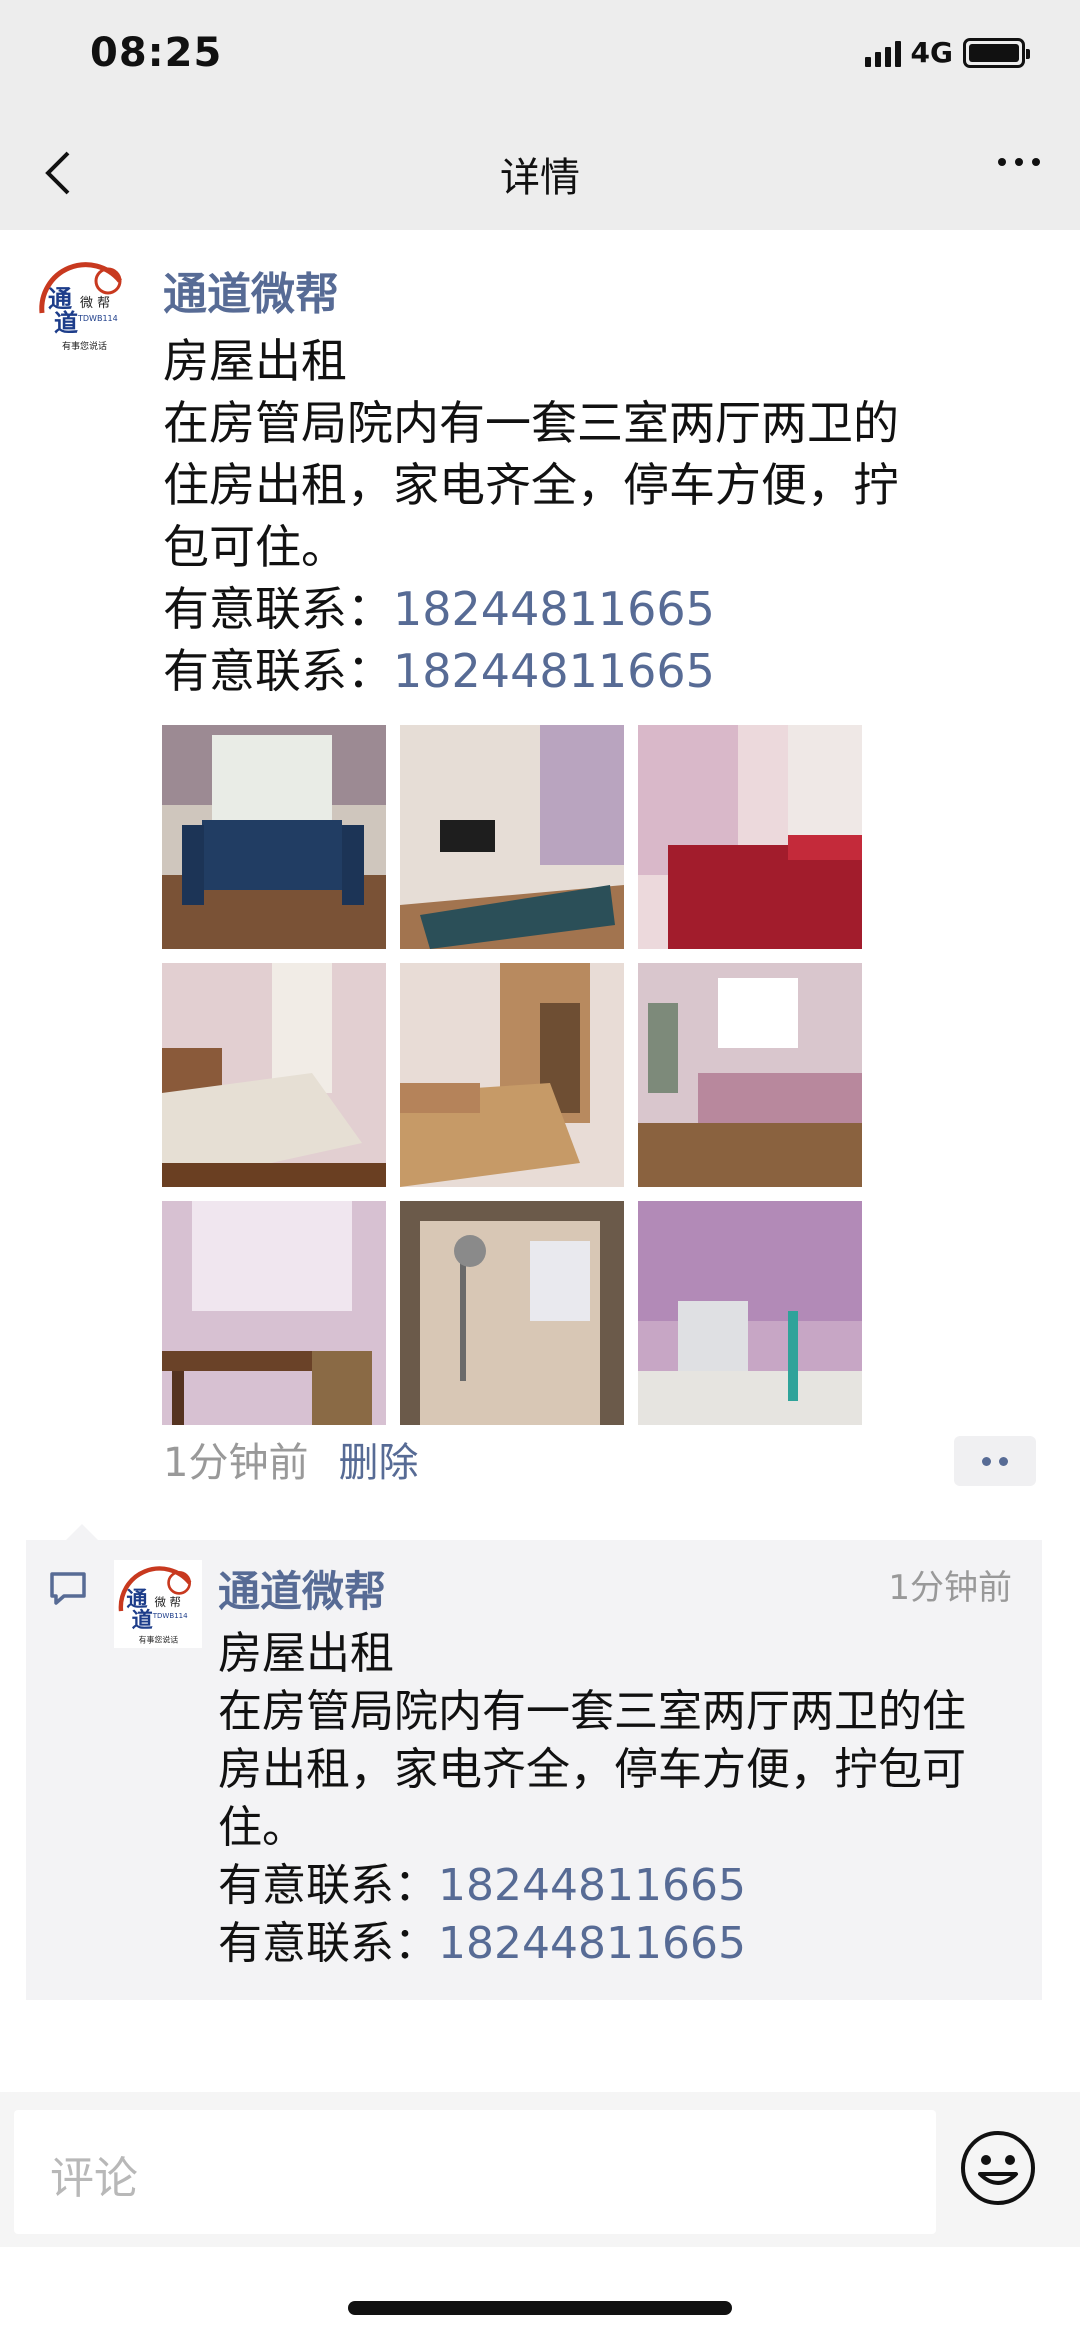  What do you see at coordinates (97, 318) in the screenshot?
I see `avatar-code: TDWB114` at bounding box center [97, 318].